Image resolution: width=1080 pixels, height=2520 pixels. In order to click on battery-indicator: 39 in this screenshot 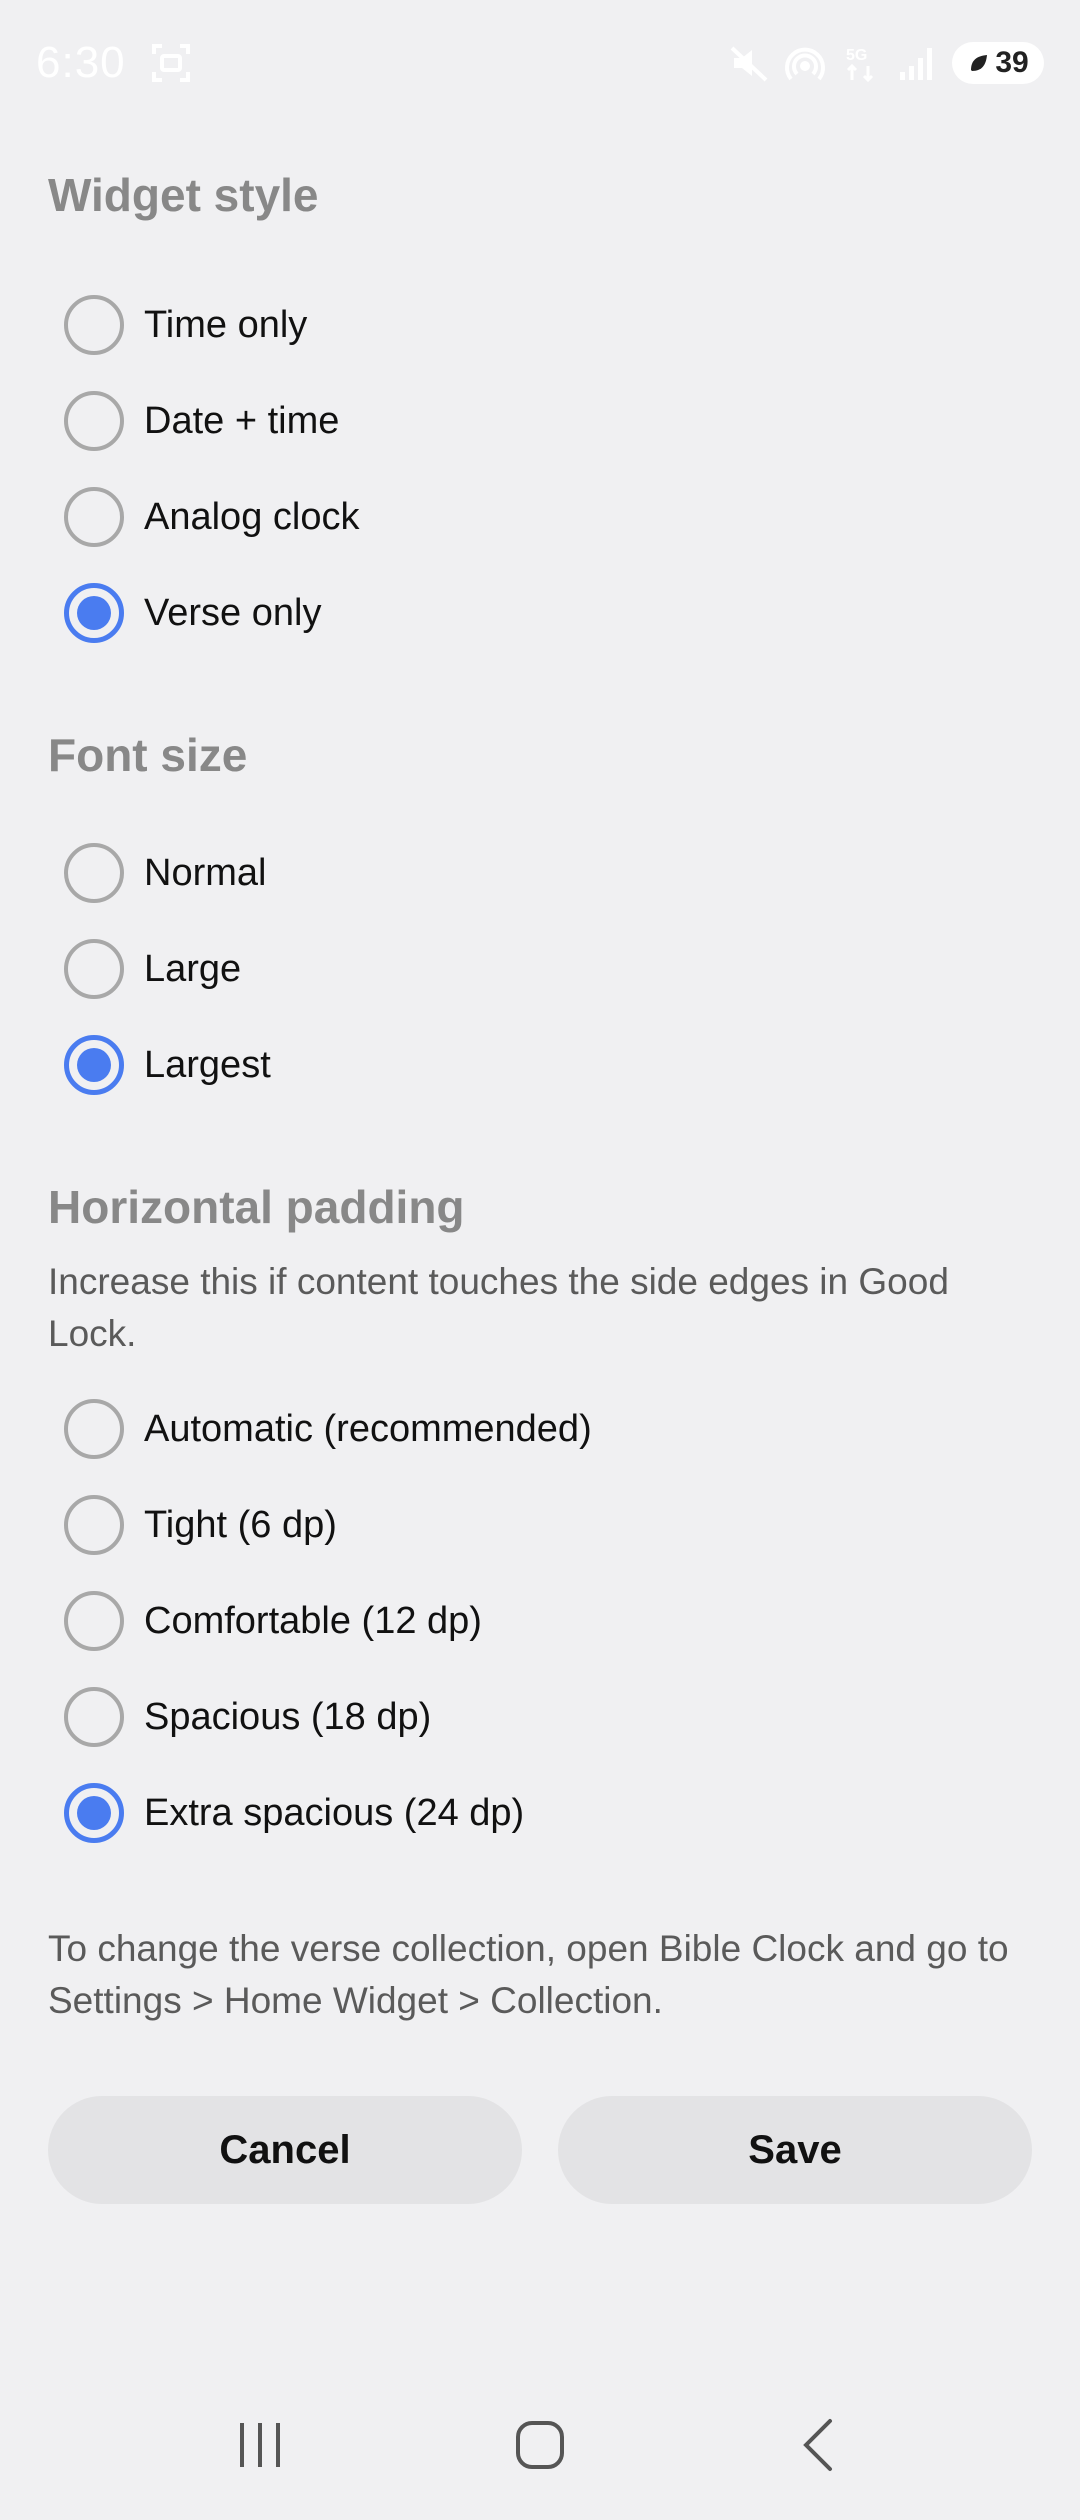, I will do `click(998, 62)`.